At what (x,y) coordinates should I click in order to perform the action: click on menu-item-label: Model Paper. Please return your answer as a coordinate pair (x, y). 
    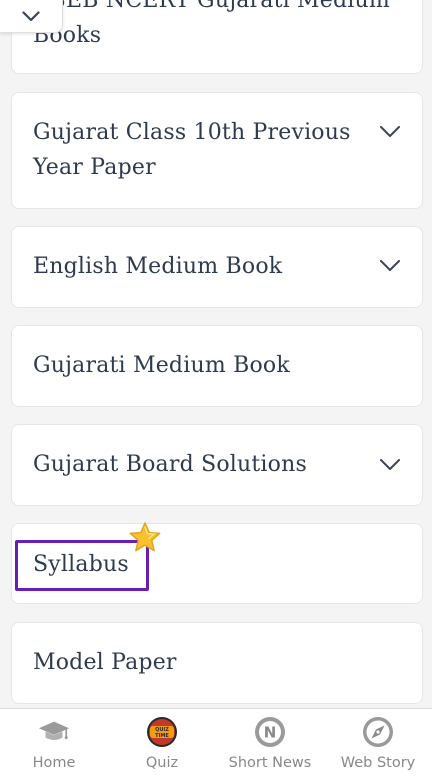
    Looking at the image, I should click on (105, 662).